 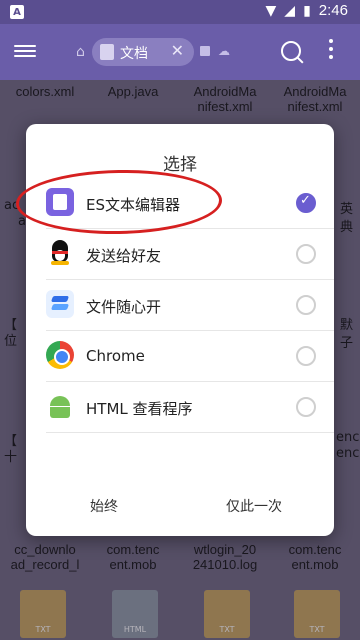 What do you see at coordinates (271, 10) in the screenshot?
I see `wifi-icon: ▼` at bounding box center [271, 10].